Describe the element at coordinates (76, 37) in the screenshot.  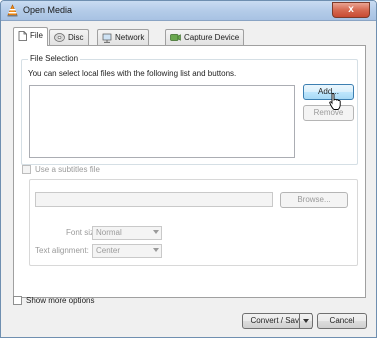
I see `tab-disc-label: Disc` at that location.